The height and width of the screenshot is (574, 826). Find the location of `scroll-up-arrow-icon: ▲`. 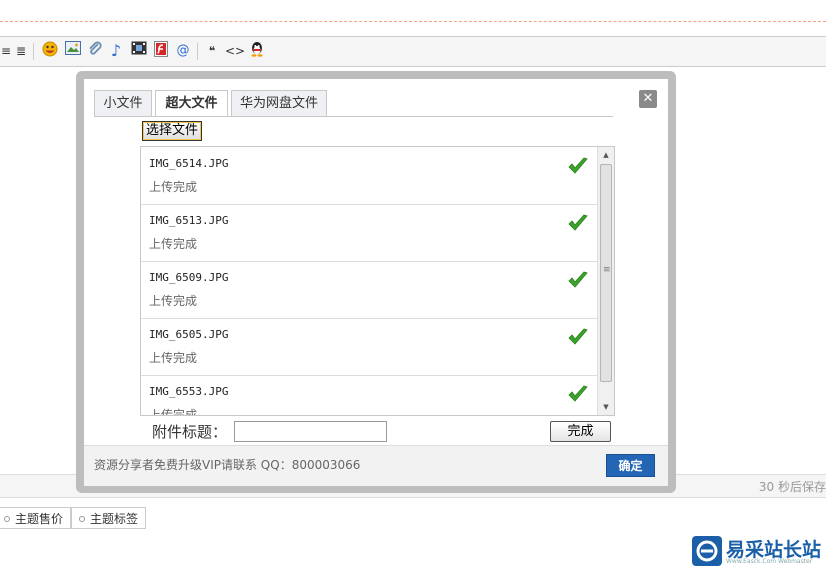

scroll-up-arrow-icon: ▲ is located at coordinates (606, 155).